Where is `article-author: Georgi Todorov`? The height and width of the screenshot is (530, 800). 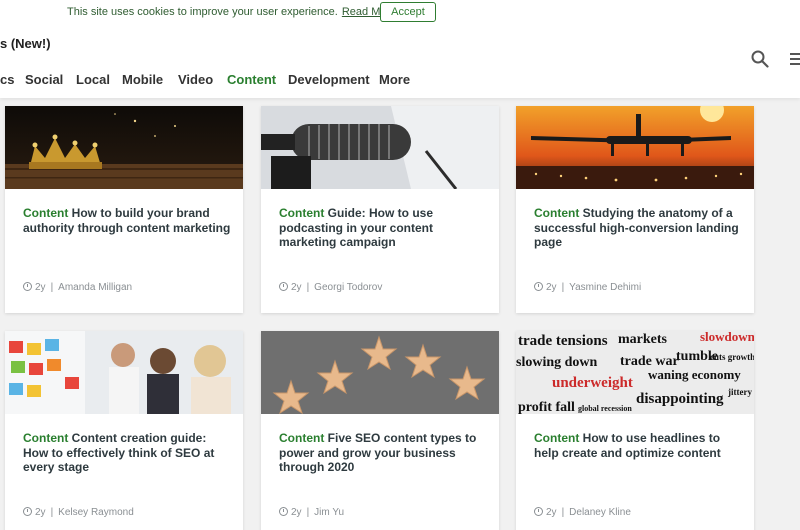
article-author: Georgi Todorov is located at coordinates (348, 287).